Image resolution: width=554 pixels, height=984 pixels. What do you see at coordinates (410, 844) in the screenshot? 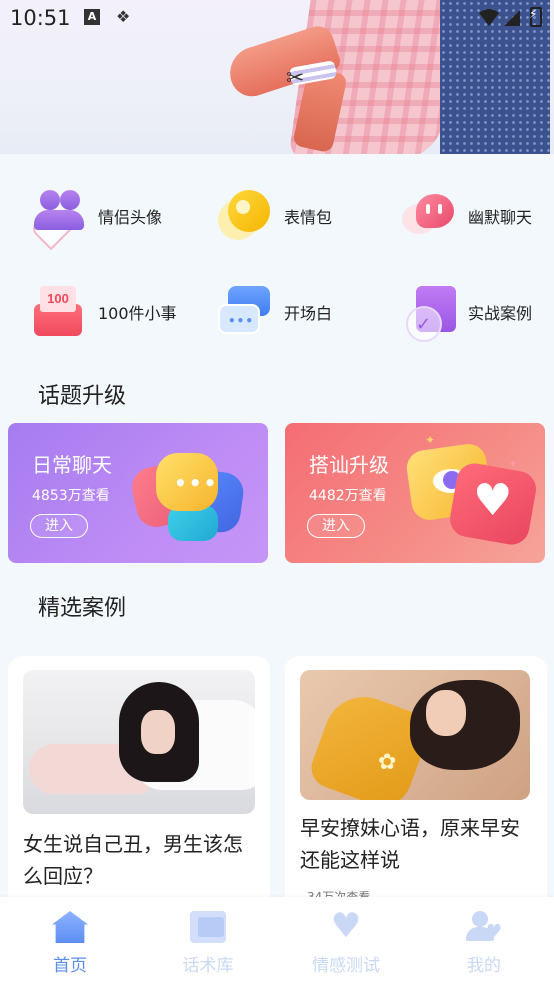
I see `case-title: 早安撩妹心语，原来早安还能这样说` at bounding box center [410, 844].